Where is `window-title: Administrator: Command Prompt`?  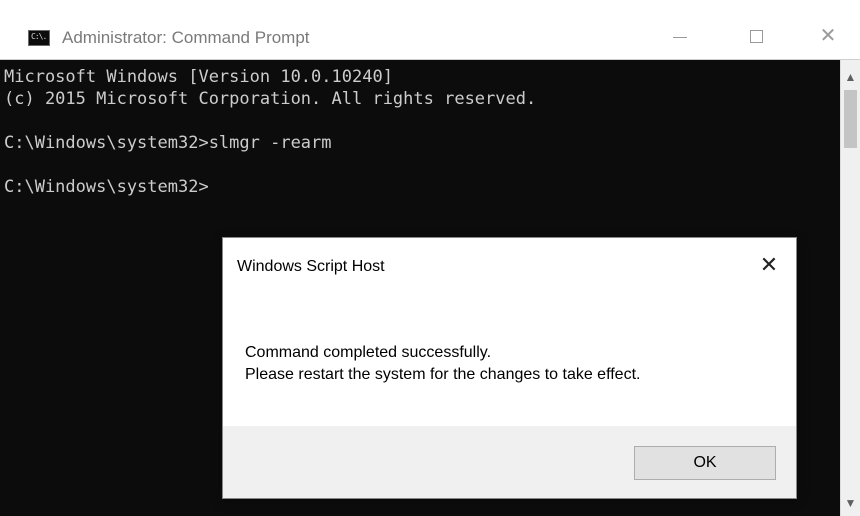 window-title: Administrator: Command Prompt is located at coordinates (186, 37).